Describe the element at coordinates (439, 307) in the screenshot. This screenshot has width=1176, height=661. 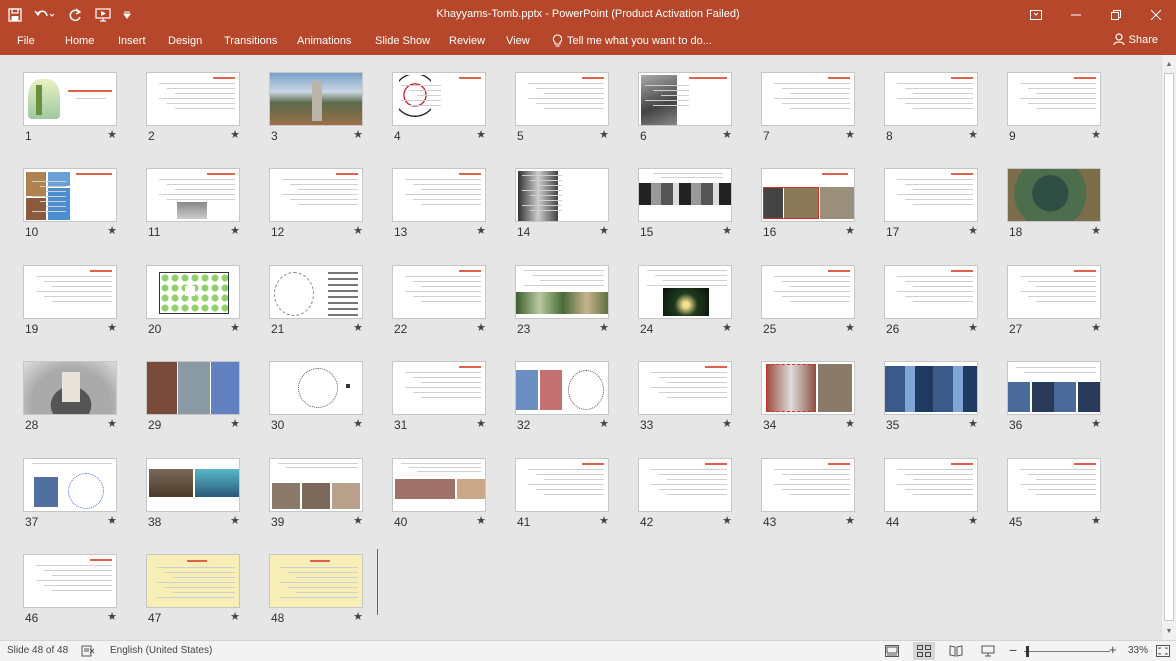
I see `slide-thumbnail-item: 22 ★` at that location.